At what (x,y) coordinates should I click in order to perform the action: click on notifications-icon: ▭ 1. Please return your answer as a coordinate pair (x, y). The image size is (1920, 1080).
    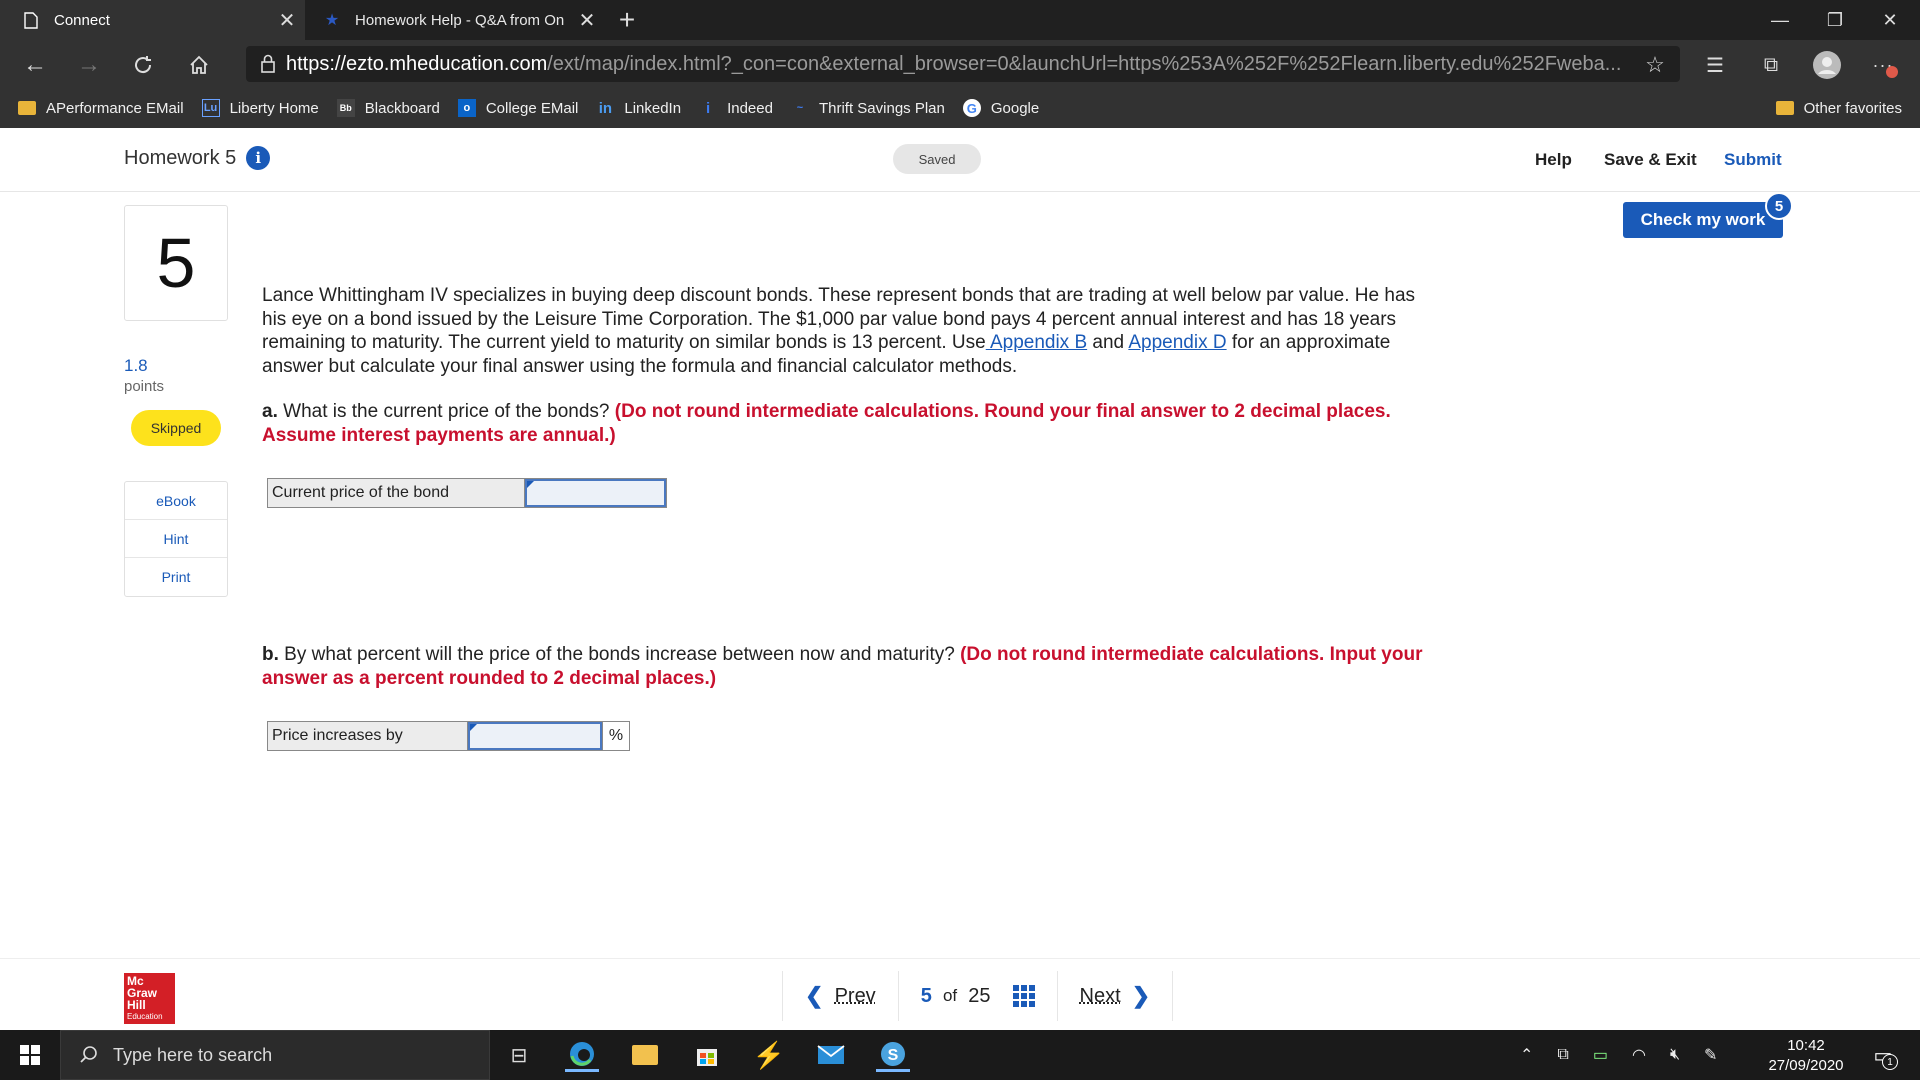
    Looking at the image, I should click on (1883, 1055).